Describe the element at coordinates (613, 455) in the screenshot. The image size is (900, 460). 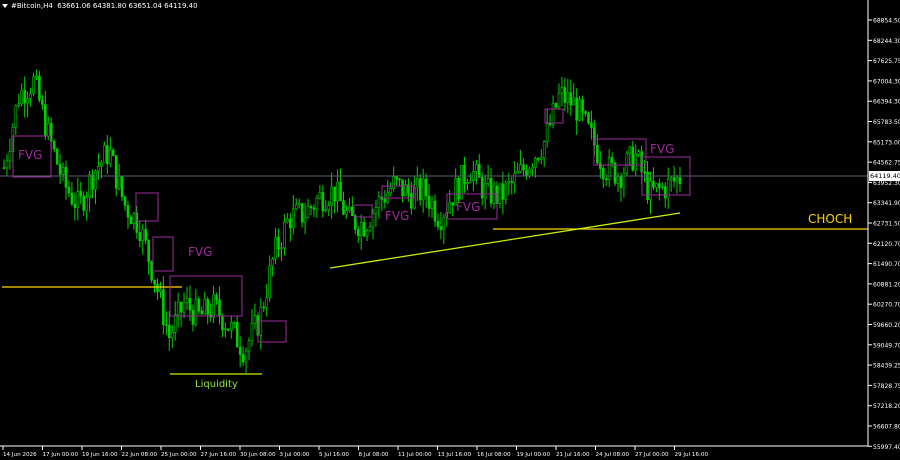
I see `time-tick-label: 24 Jul 08:00` at that location.